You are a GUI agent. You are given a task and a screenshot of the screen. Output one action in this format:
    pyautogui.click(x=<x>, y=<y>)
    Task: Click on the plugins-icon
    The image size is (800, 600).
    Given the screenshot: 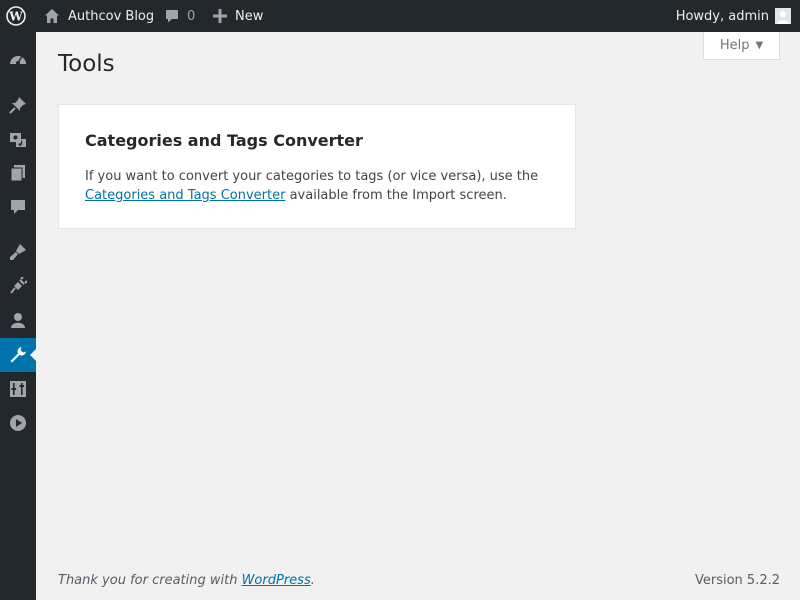 What is the action you would take?
    pyautogui.click(x=18, y=286)
    